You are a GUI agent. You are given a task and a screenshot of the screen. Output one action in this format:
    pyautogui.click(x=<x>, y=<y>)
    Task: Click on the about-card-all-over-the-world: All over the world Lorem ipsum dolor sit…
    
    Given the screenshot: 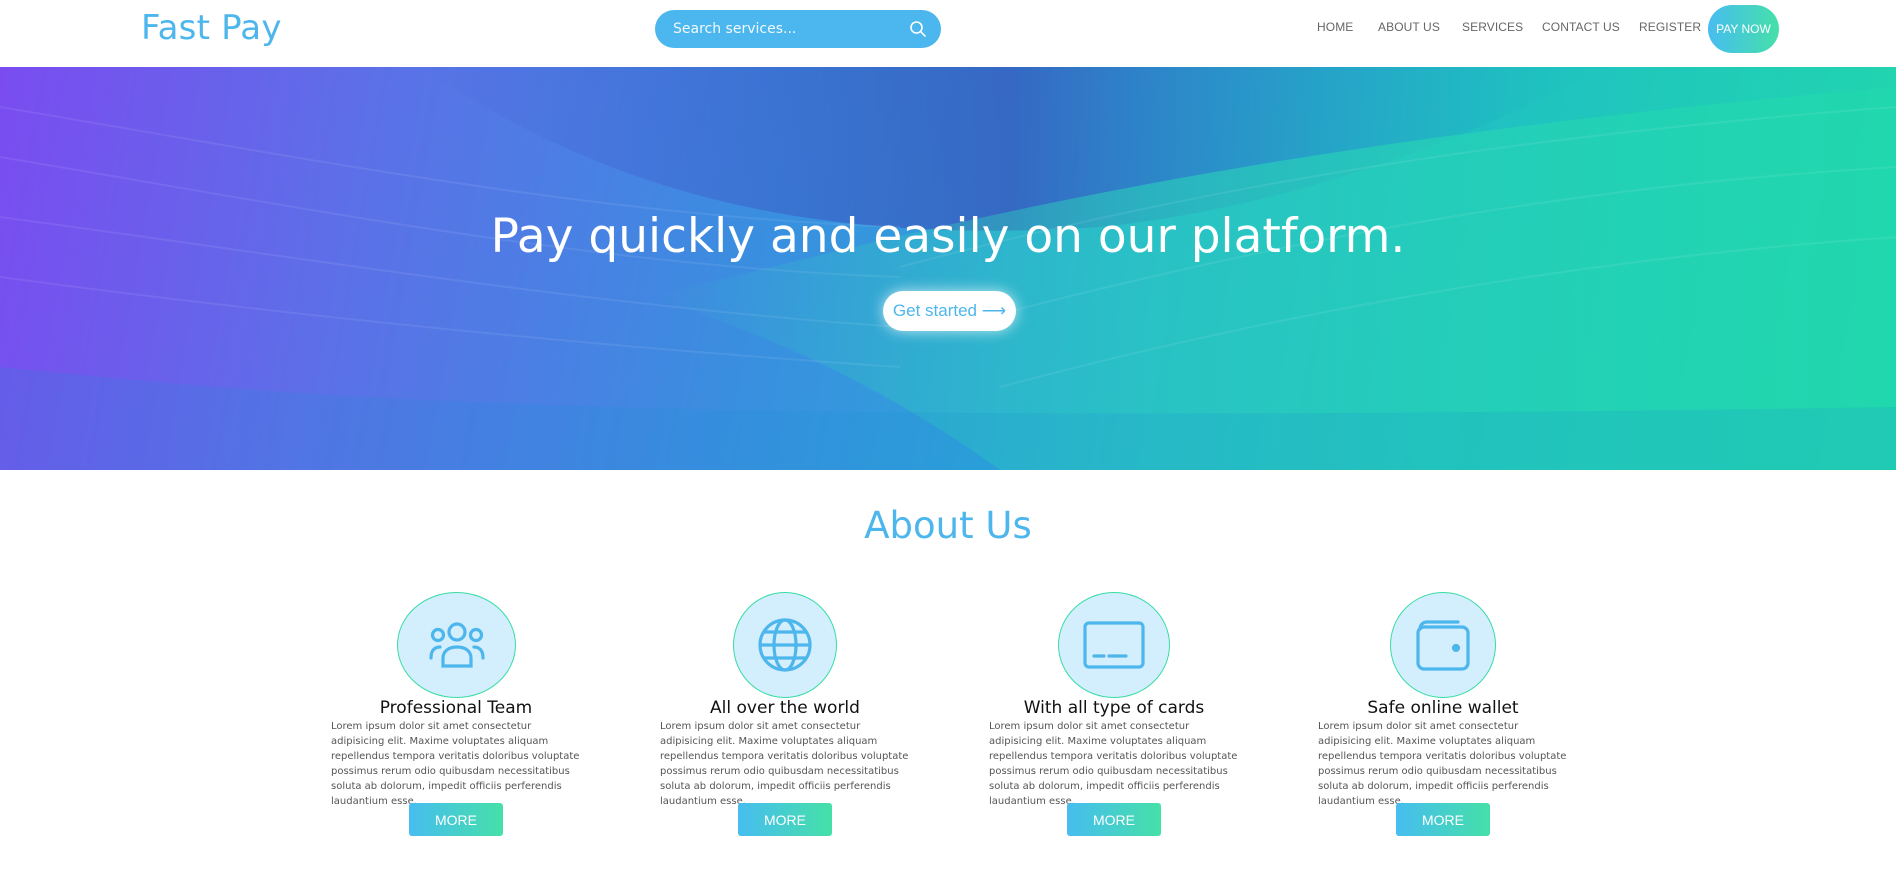 What is the action you would take?
    pyautogui.click(x=785, y=717)
    